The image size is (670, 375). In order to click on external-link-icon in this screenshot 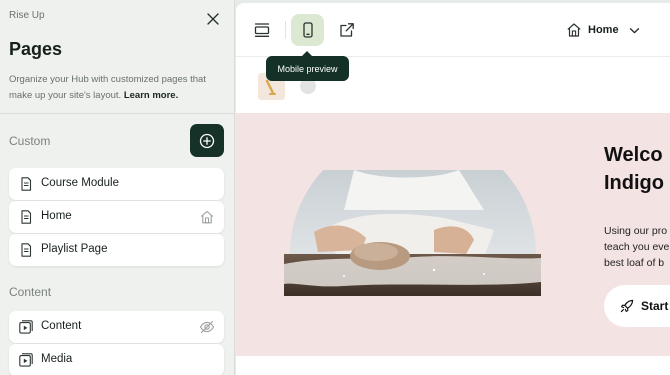, I will do `click(346, 30)`.